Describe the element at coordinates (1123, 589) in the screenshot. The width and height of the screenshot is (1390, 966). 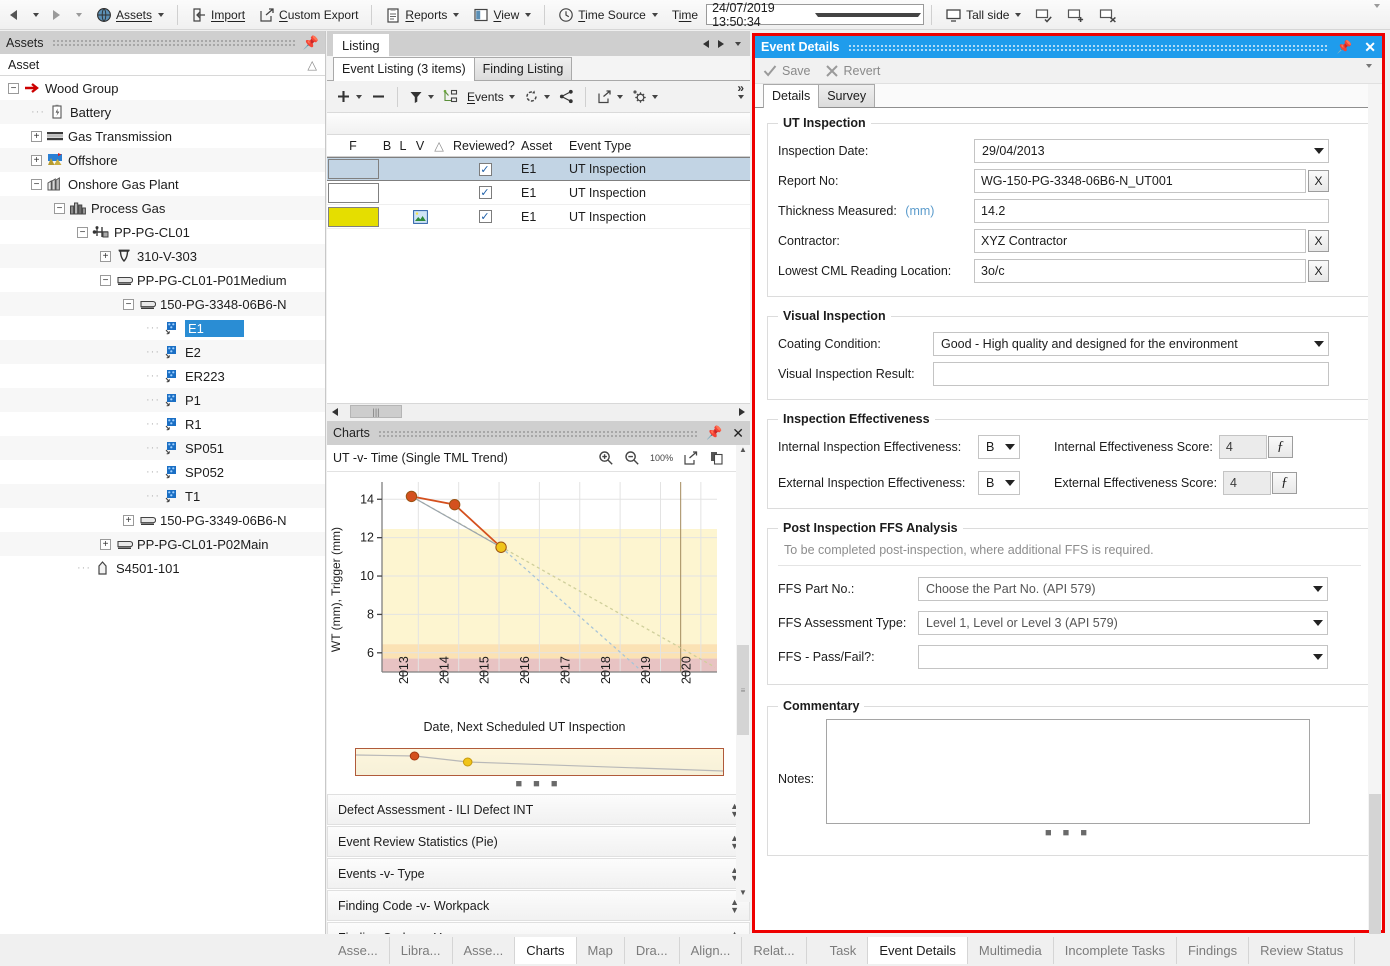
I see `ffs-part-no-select: Choose the Part No. (API 579)` at that location.